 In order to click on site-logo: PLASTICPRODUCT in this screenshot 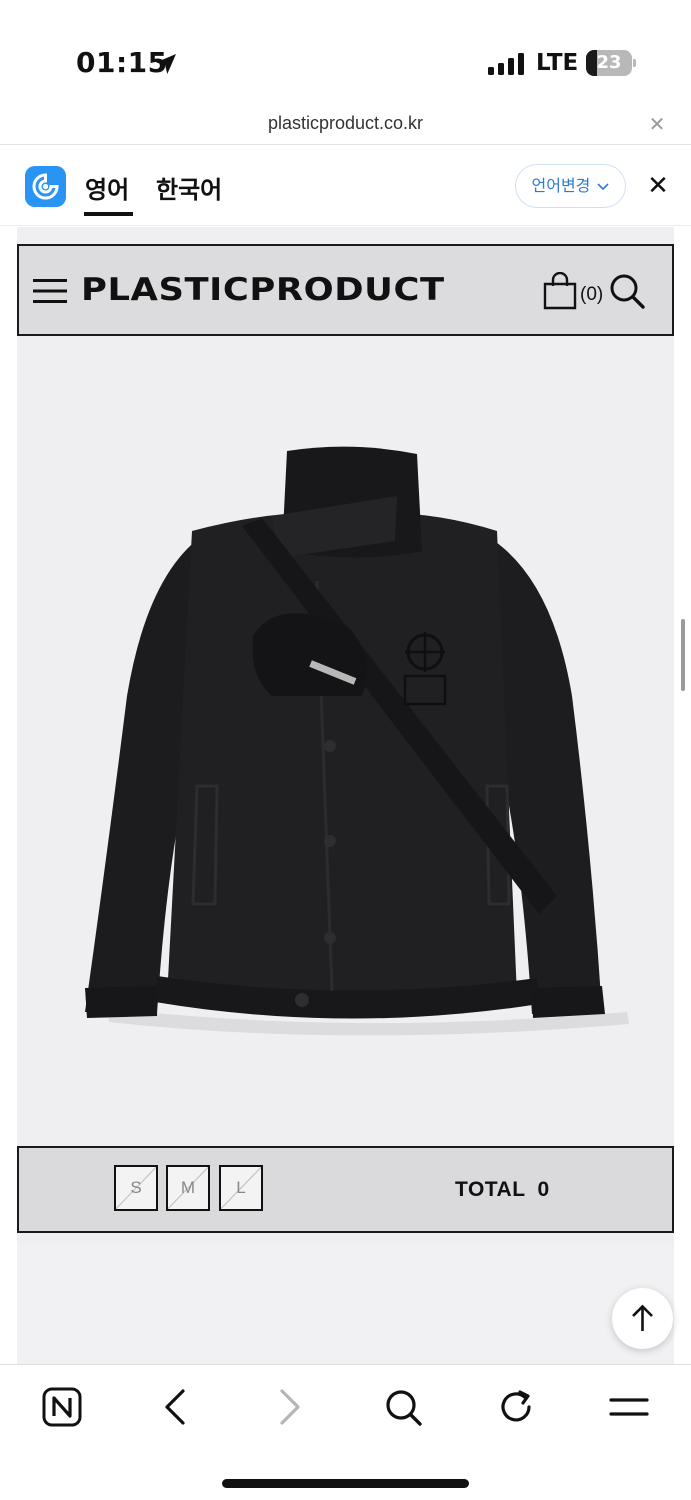, I will do `click(263, 290)`.